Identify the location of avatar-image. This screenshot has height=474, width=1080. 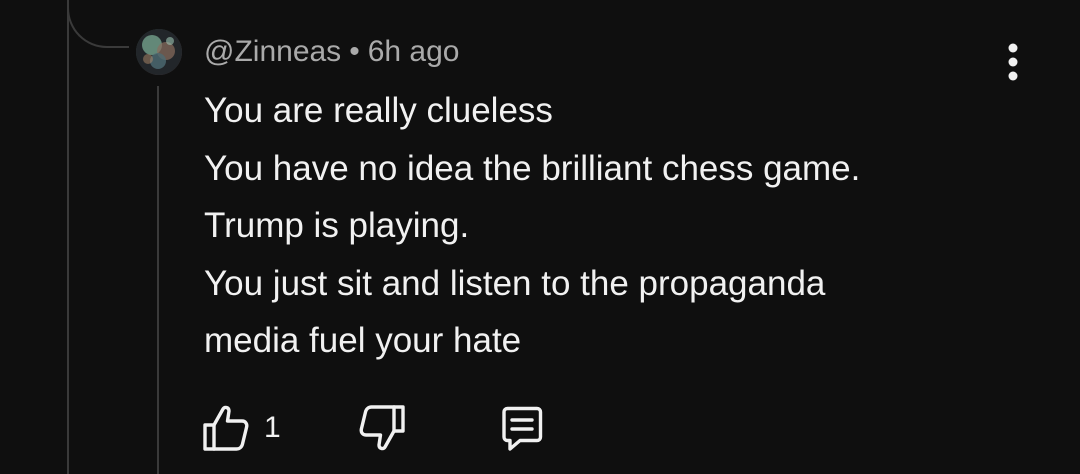
(159, 52).